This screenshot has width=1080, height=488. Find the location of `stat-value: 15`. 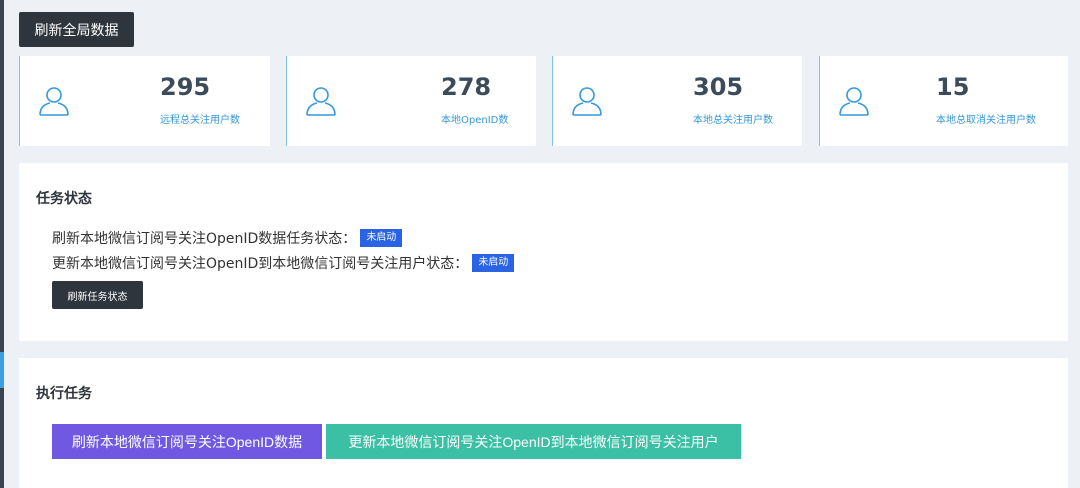

stat-value: 15 is located at coordinates (953, 87).